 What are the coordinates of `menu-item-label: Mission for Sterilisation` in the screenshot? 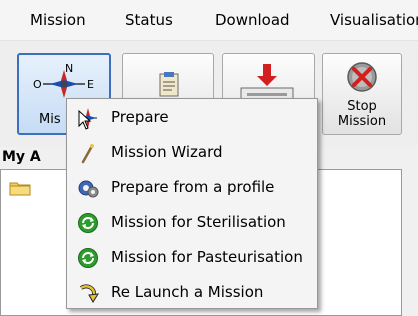 It's located at (198, 222).